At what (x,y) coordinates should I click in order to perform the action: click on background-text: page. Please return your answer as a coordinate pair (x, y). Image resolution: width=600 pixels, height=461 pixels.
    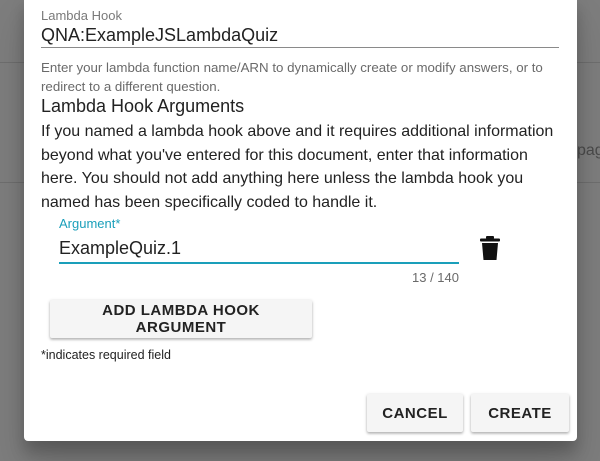
    Looking at the image, I should click on (588, 150).